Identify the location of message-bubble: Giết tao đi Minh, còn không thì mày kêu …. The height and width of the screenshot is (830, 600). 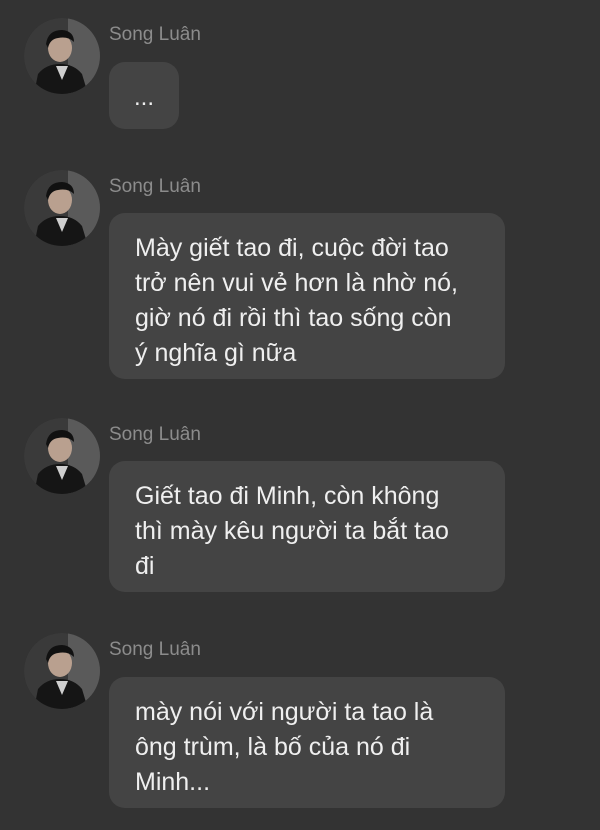
(307, 526).